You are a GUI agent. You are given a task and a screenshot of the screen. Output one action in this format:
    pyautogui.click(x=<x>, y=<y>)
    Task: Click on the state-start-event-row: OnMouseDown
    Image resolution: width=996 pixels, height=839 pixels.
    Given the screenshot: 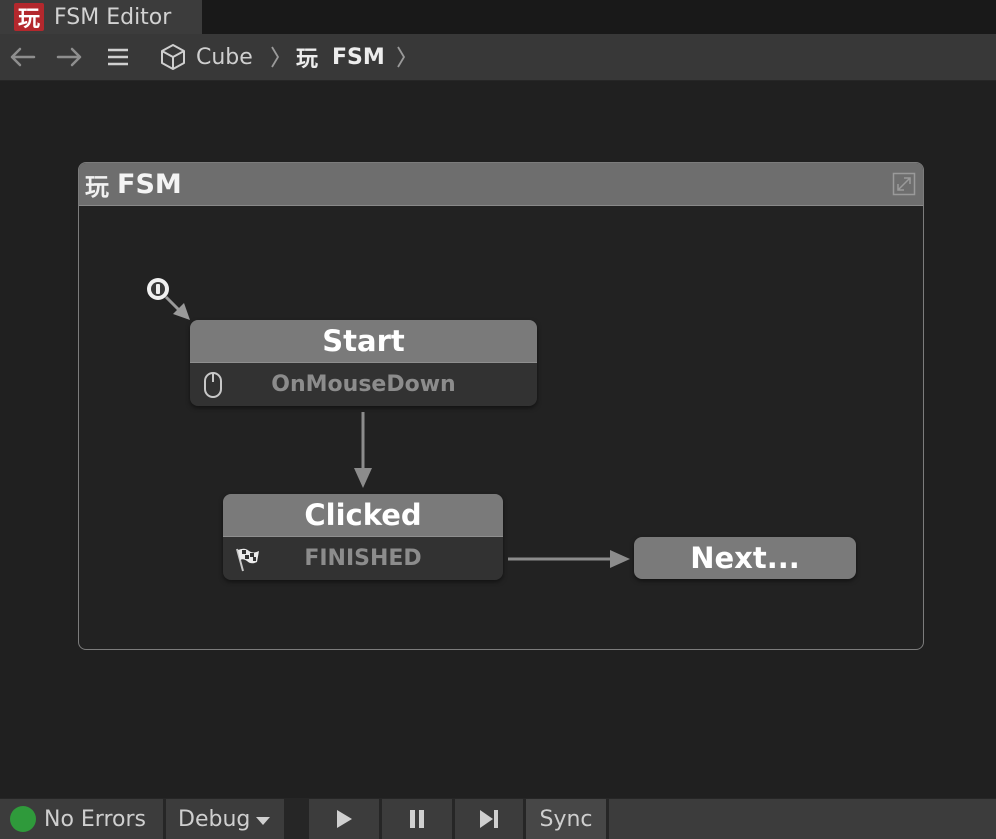 What is the action you would take?
    pyautogui.click(x=363, y=384)
    